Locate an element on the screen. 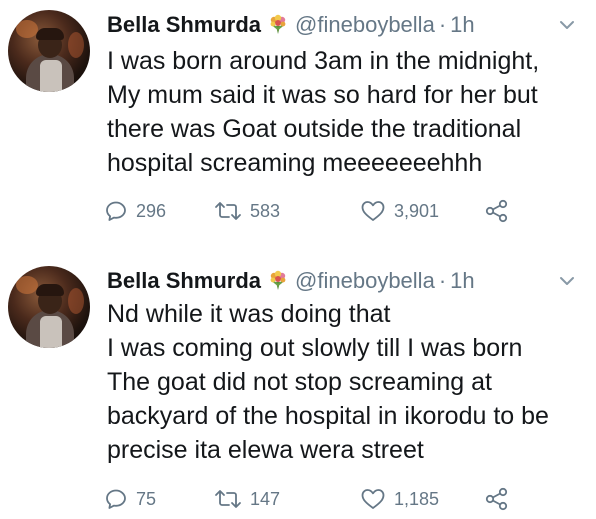 The height and width of the screenshot is (519, 596). reply-button: 296 is located at coordinates (135, 211).